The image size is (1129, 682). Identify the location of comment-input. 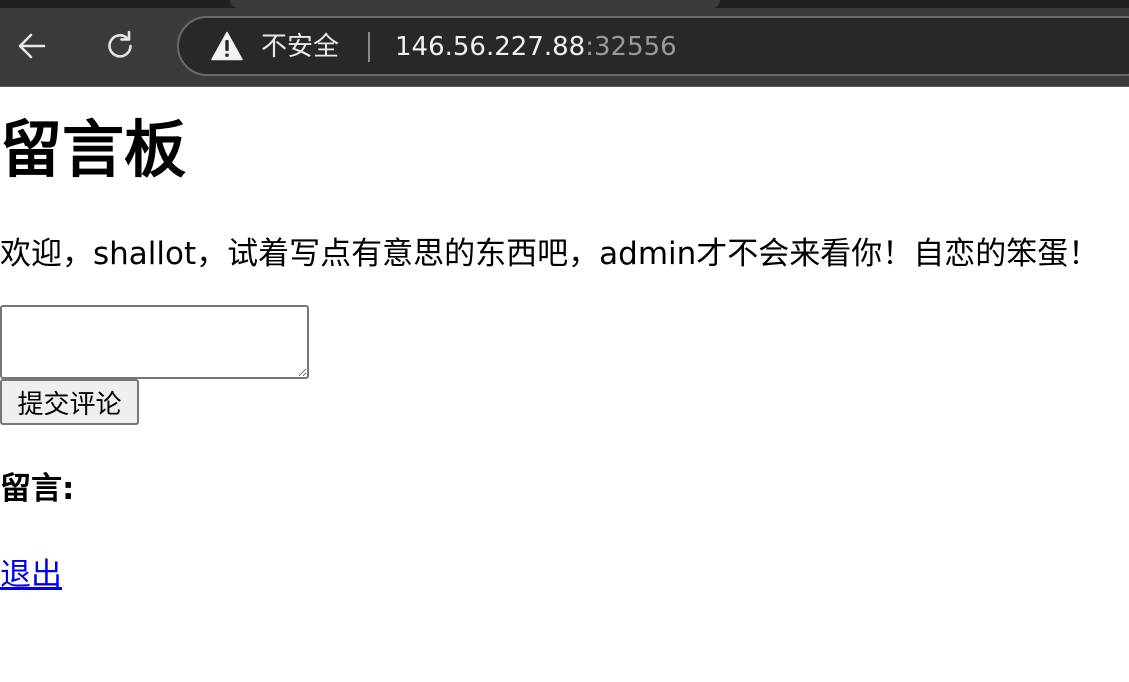
(154, 342).